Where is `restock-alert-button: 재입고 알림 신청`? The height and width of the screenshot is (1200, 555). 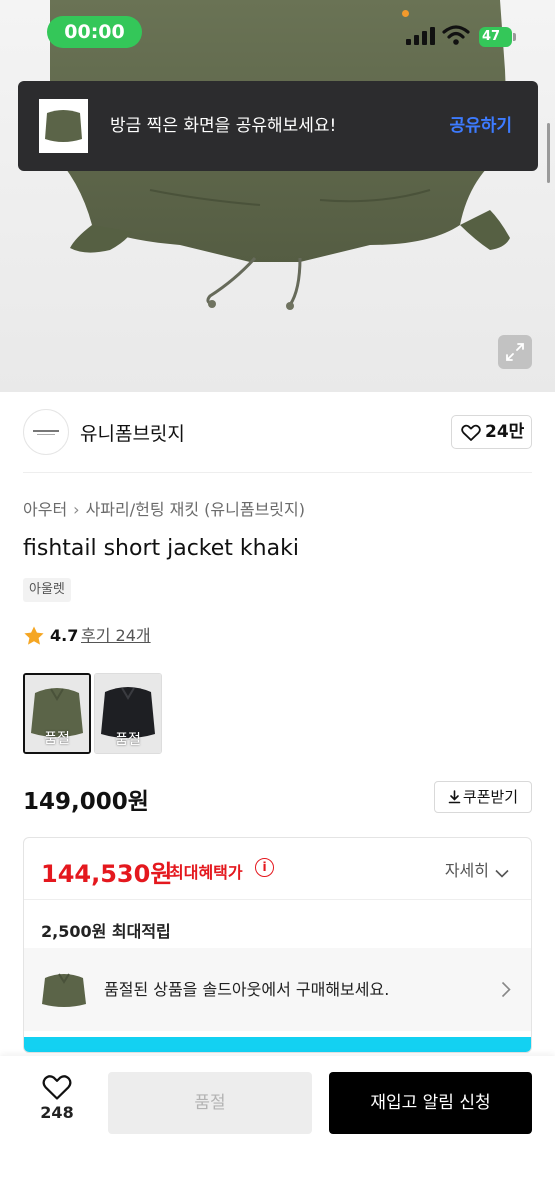
restock-alert-button: 재입고 알림 신청 is located at coordinates (430, 1103).